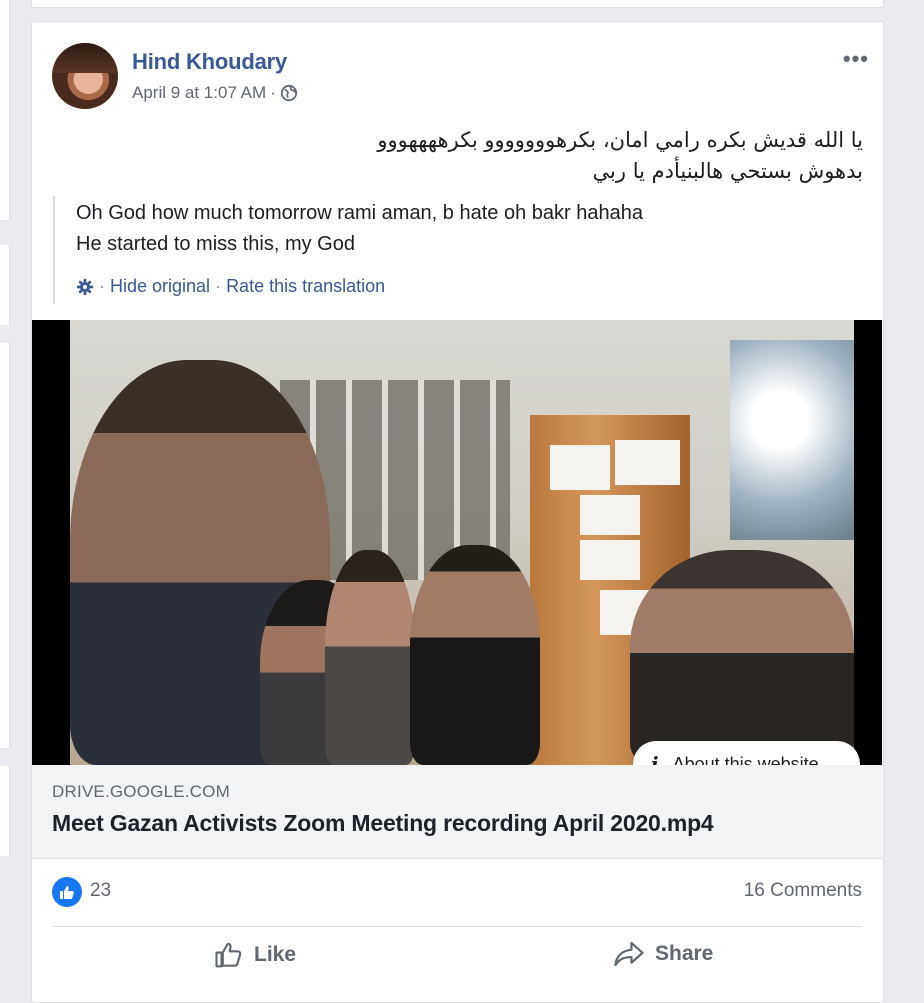 This screenshot has height=1003, width=924. I want to click on post-timestamp: April 9 at 1:07 AM, so click(199, 93).